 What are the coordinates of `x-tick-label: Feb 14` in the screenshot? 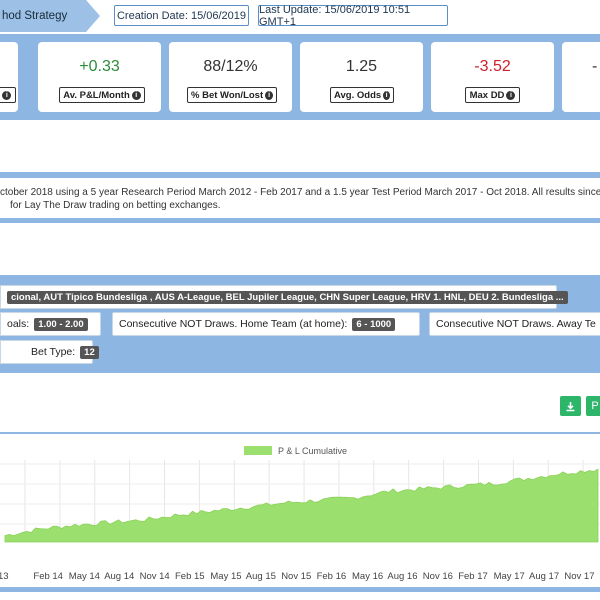 It's located at (48, 576).